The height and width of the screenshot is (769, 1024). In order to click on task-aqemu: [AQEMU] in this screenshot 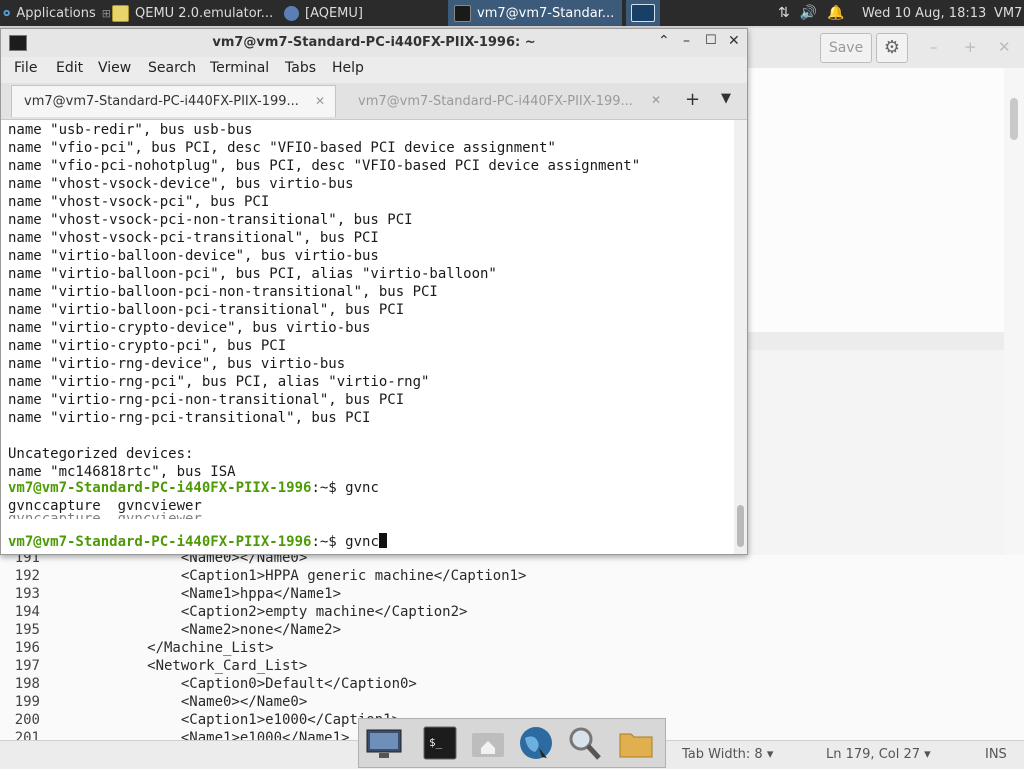, I will do `click(364, 13)`.